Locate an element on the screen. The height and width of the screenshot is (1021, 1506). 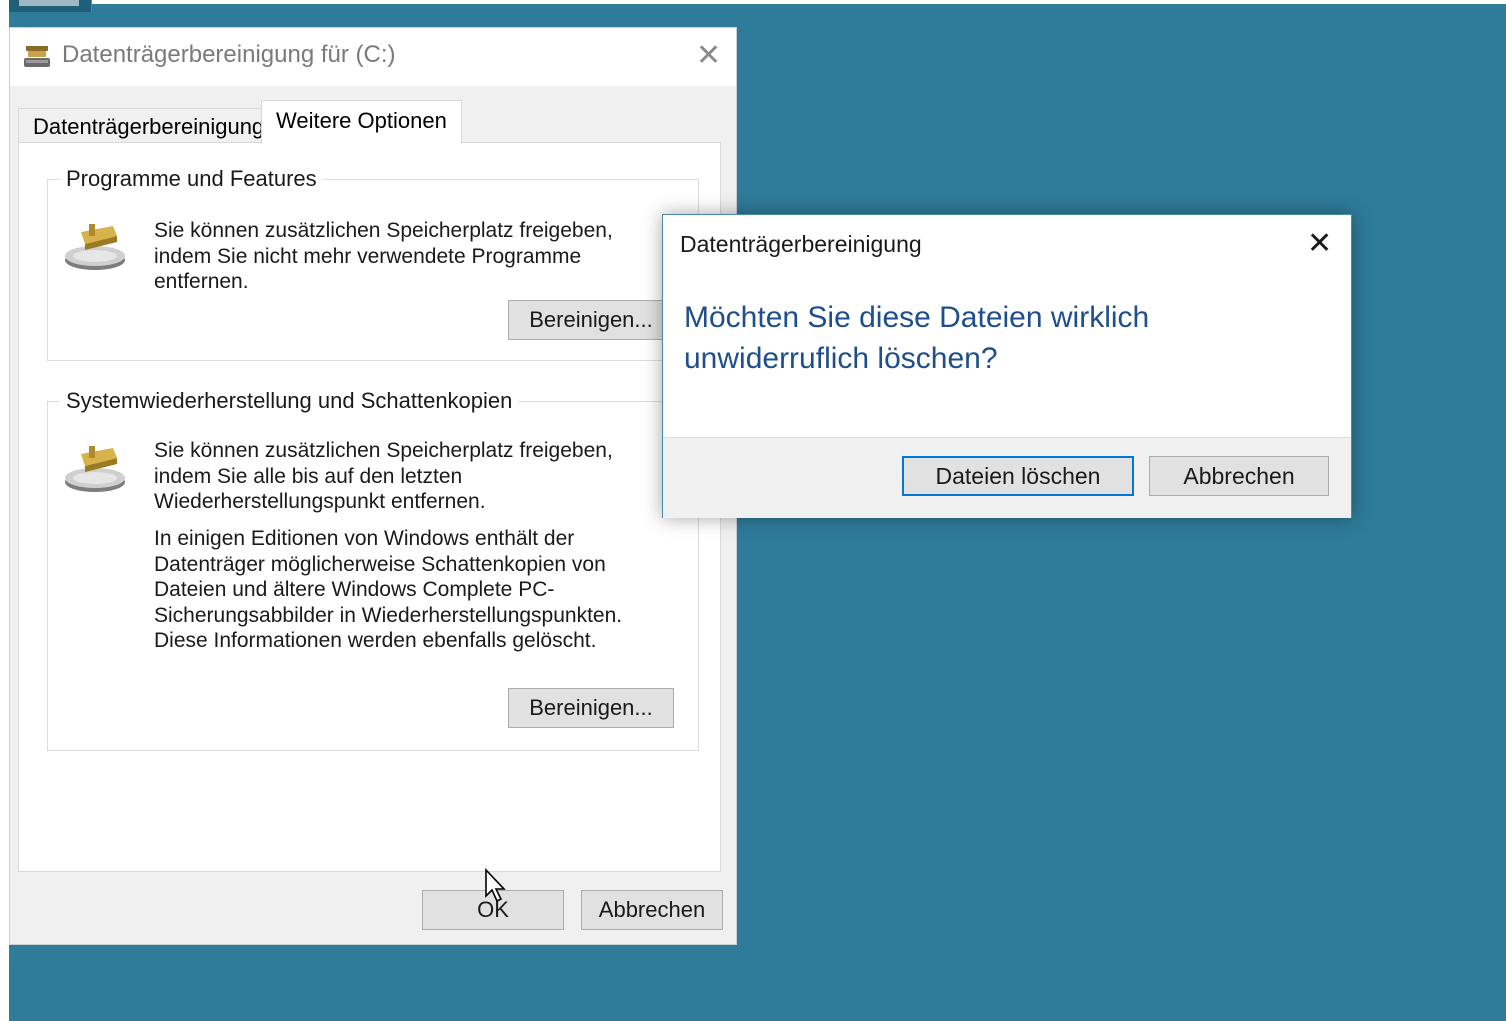
taskbar-item is located at coordinates (49, 3).